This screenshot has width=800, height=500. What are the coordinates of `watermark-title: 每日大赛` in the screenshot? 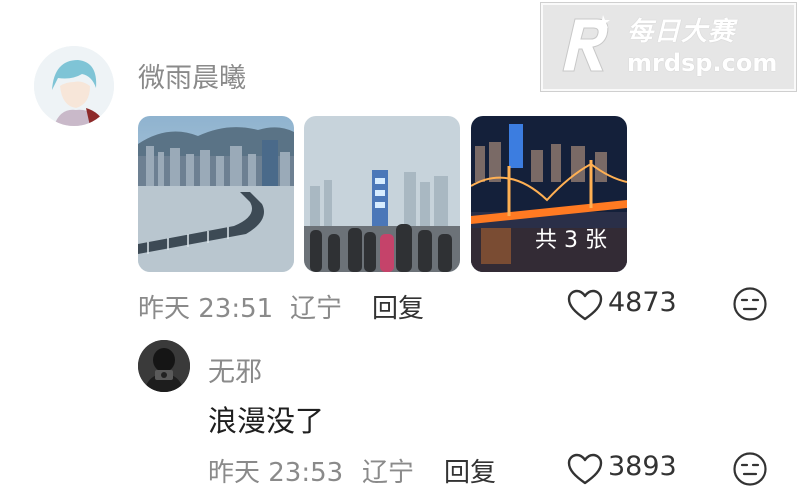 It's located at (681, 32).